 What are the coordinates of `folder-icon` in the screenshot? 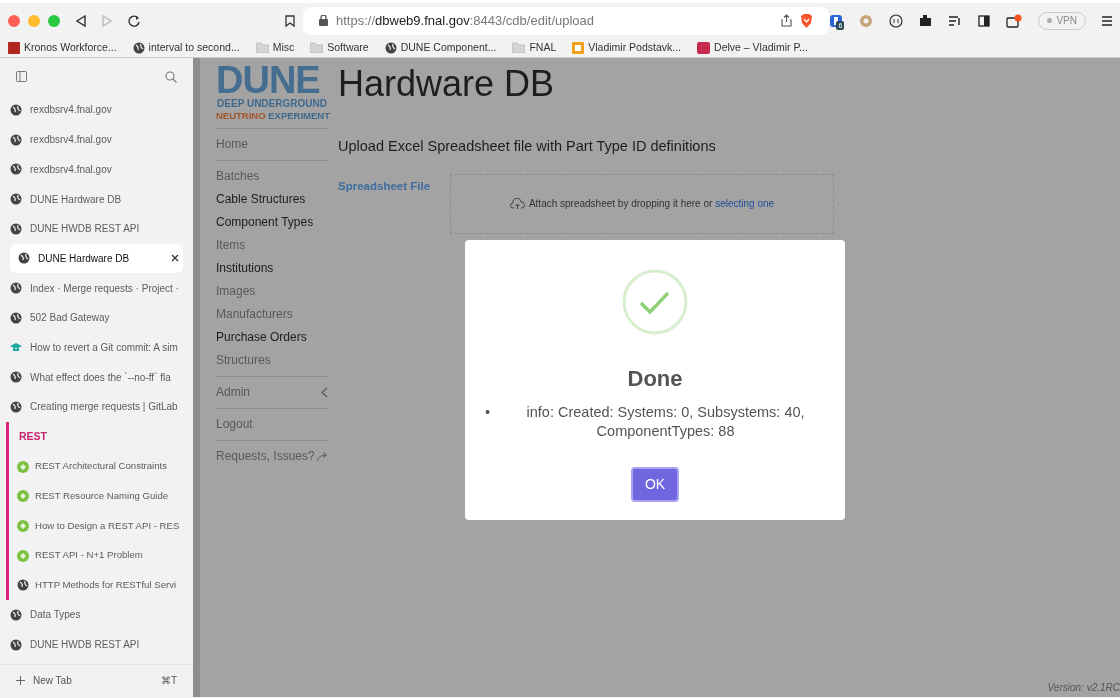 It's located at (317, 47).